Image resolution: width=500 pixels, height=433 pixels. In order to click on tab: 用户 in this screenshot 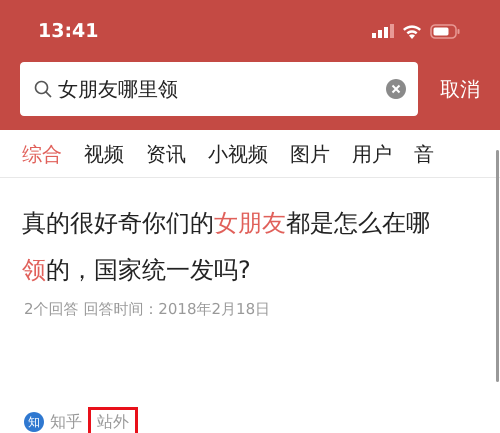, I will do `click(372, 153)`.